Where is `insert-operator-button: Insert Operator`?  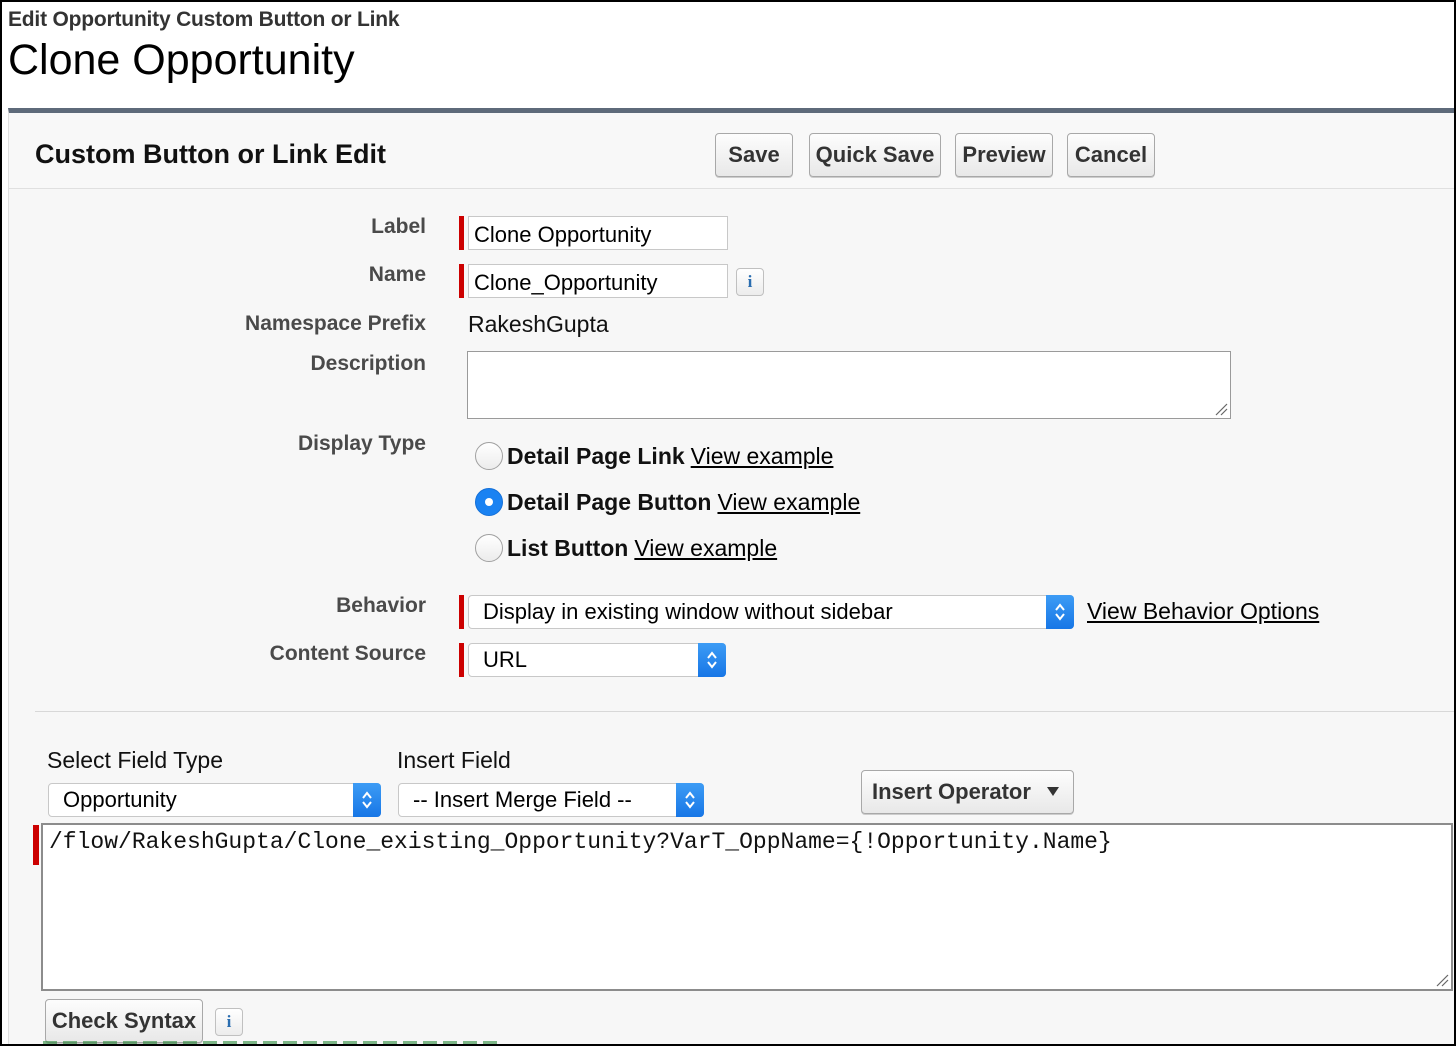 insert-operator-button: Insert Operator is located at coordinates (967, 792).